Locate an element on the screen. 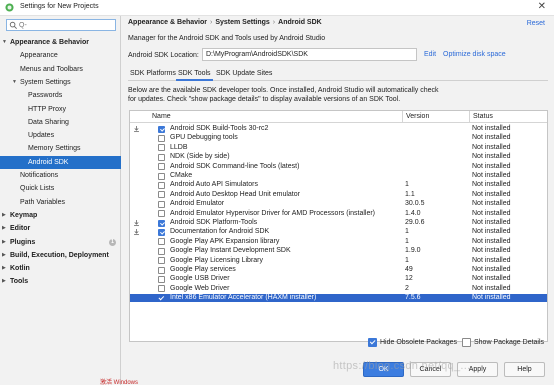  tab-sdk-platforms: SDK Platforms is located at coordinates (153, 74).